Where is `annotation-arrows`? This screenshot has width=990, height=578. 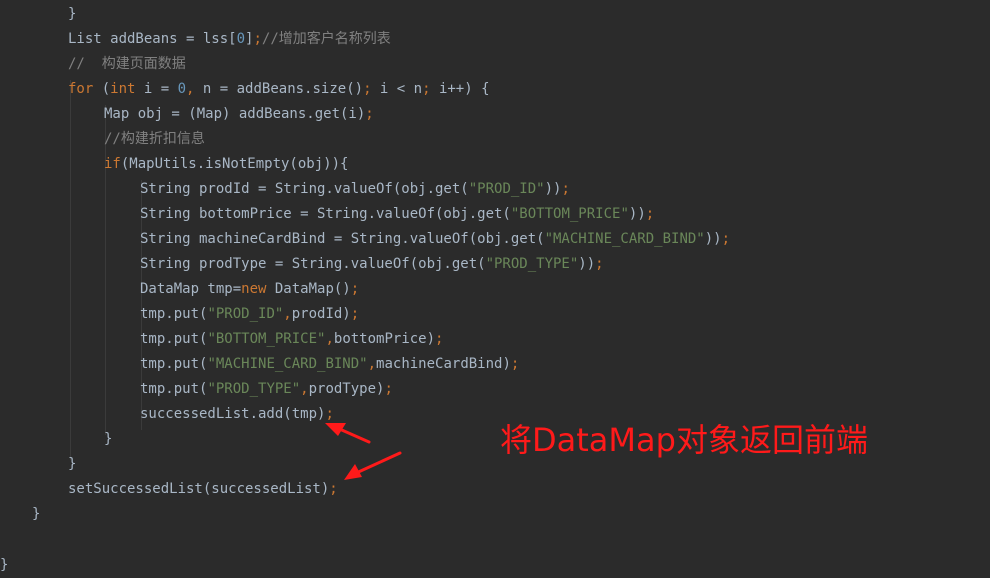
annotation-arrows is located at coordinates (363, 451).